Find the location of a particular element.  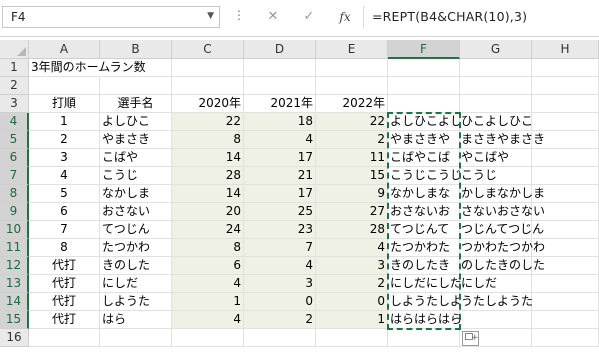

cell-f16 is located at coordinates (424, 338).